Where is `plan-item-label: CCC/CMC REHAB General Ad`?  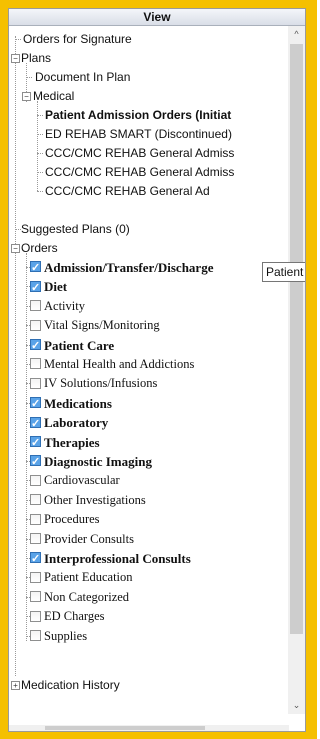 plan-item-label: CCC/CMC REHAB General Ad is located at coordinates (127, 191).